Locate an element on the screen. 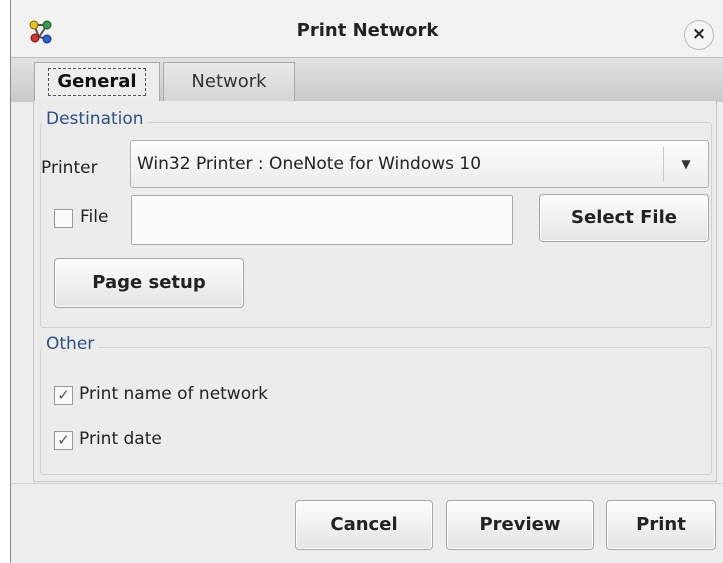 Image resolution: width=723 pixels, height=563 pixels. dialog-title: Print Network is located at coordinates (367, 30).